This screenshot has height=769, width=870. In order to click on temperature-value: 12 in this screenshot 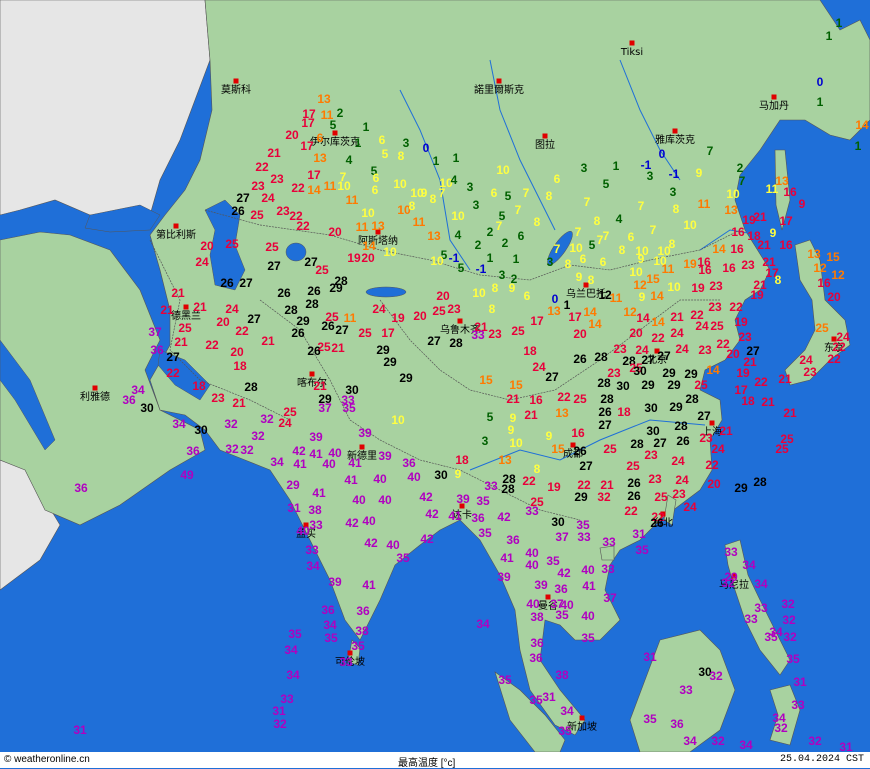, I will do `click(820, 268)`.